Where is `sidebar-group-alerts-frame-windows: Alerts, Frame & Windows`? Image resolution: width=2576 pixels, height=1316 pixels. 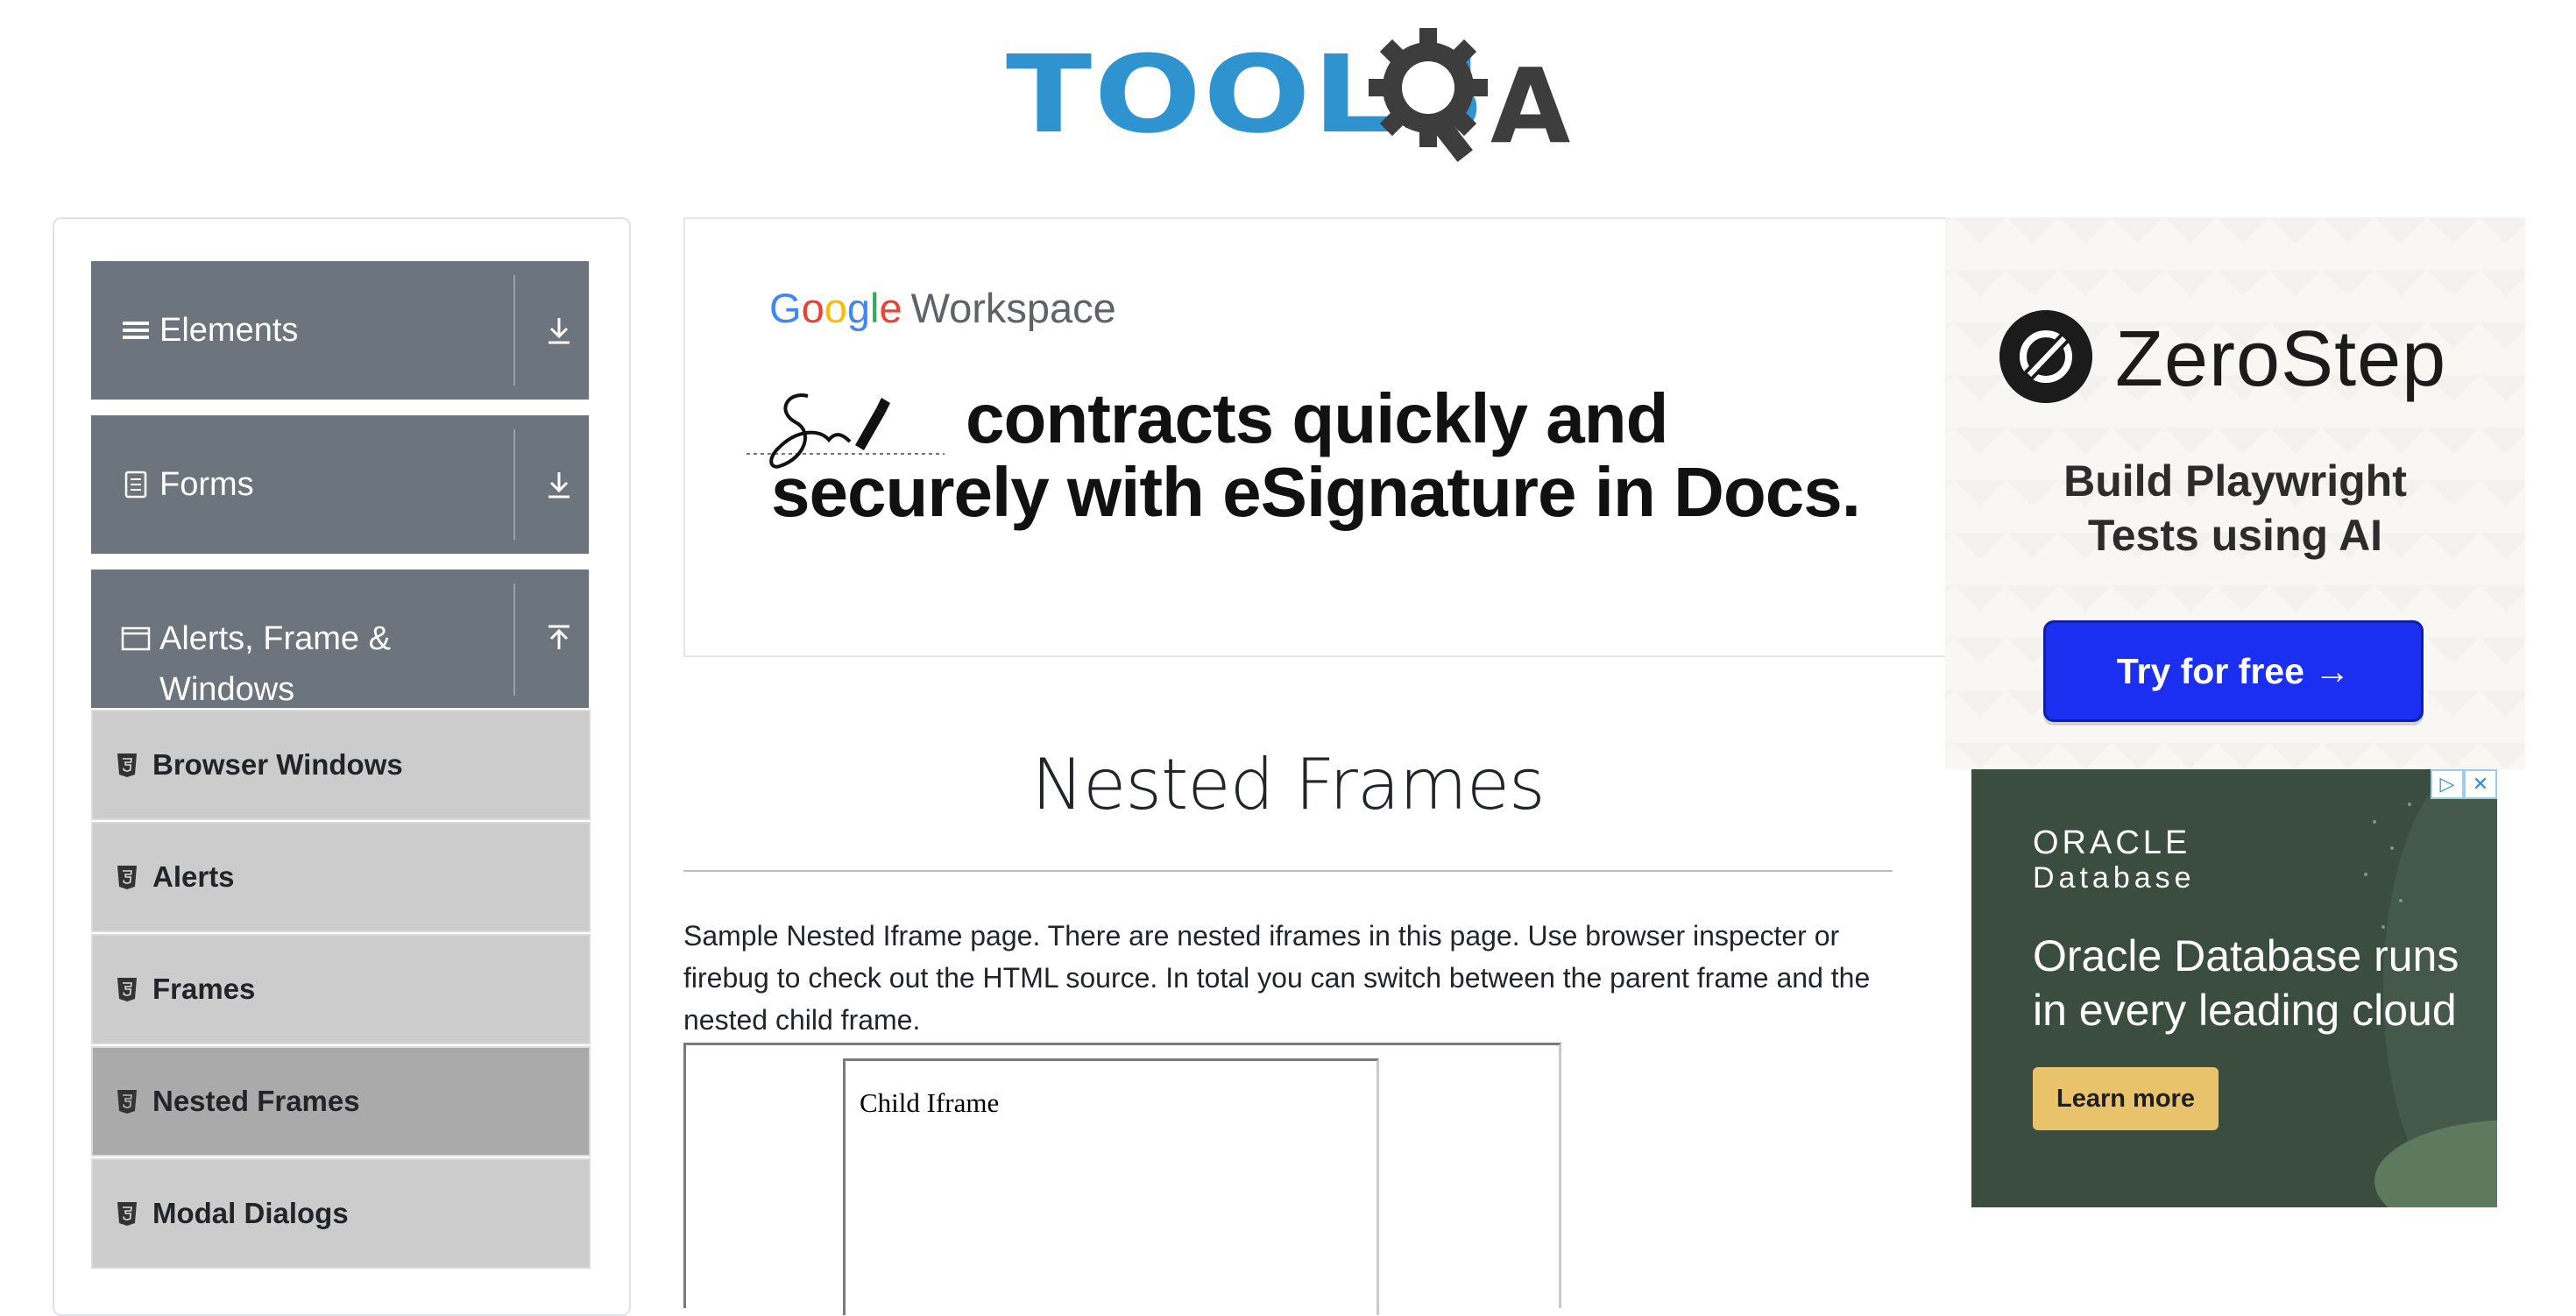 sidebar-group-alerts-frame-windows: Alerts, Frame & Windows is located at coordinates (340, 639).